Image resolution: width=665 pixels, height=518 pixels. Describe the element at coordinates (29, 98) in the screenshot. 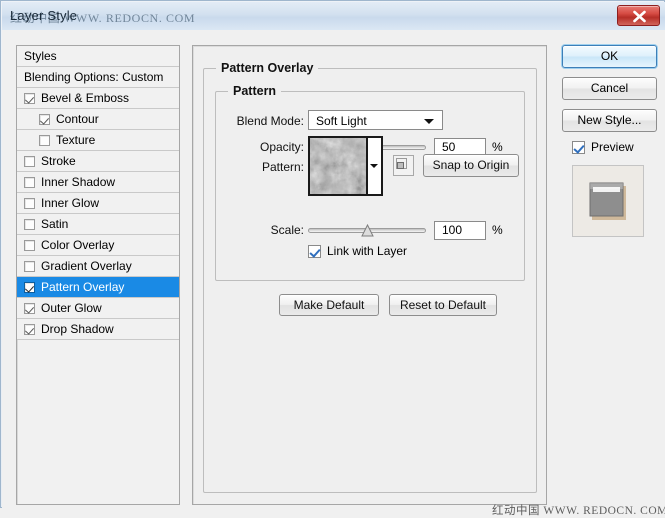

I see `checkbox-bevel-emboss` at that location.